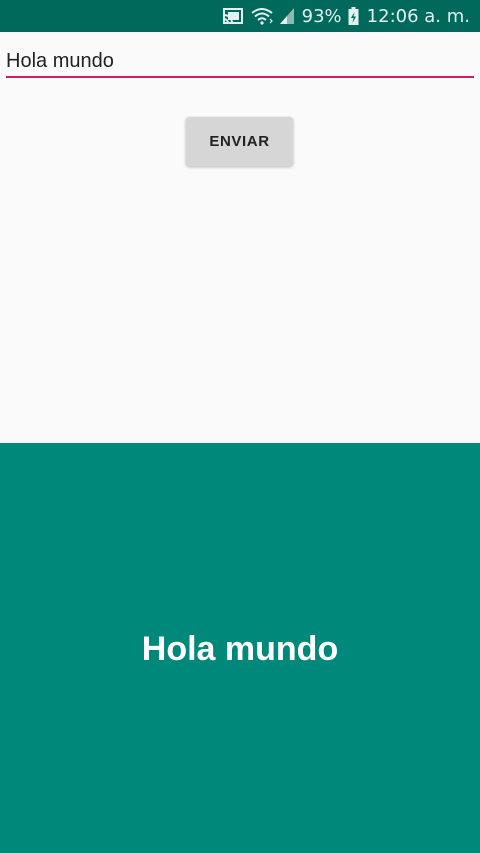 Image resolution: width=480 pixels, height=853 pixels. Describe the element at coordinates (286, 16) in the screenshot. I see `signal-icon` at that location.